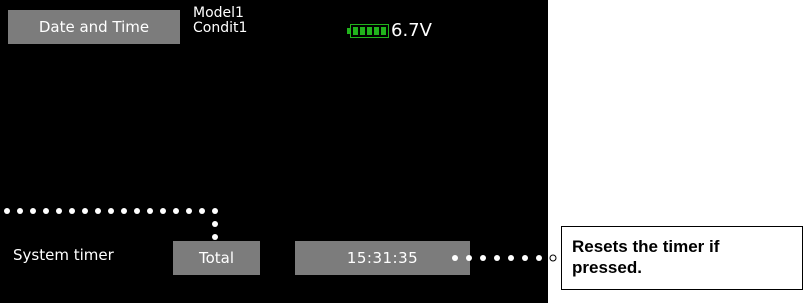  I want to click on model-name: Model1, so click(218, 13).